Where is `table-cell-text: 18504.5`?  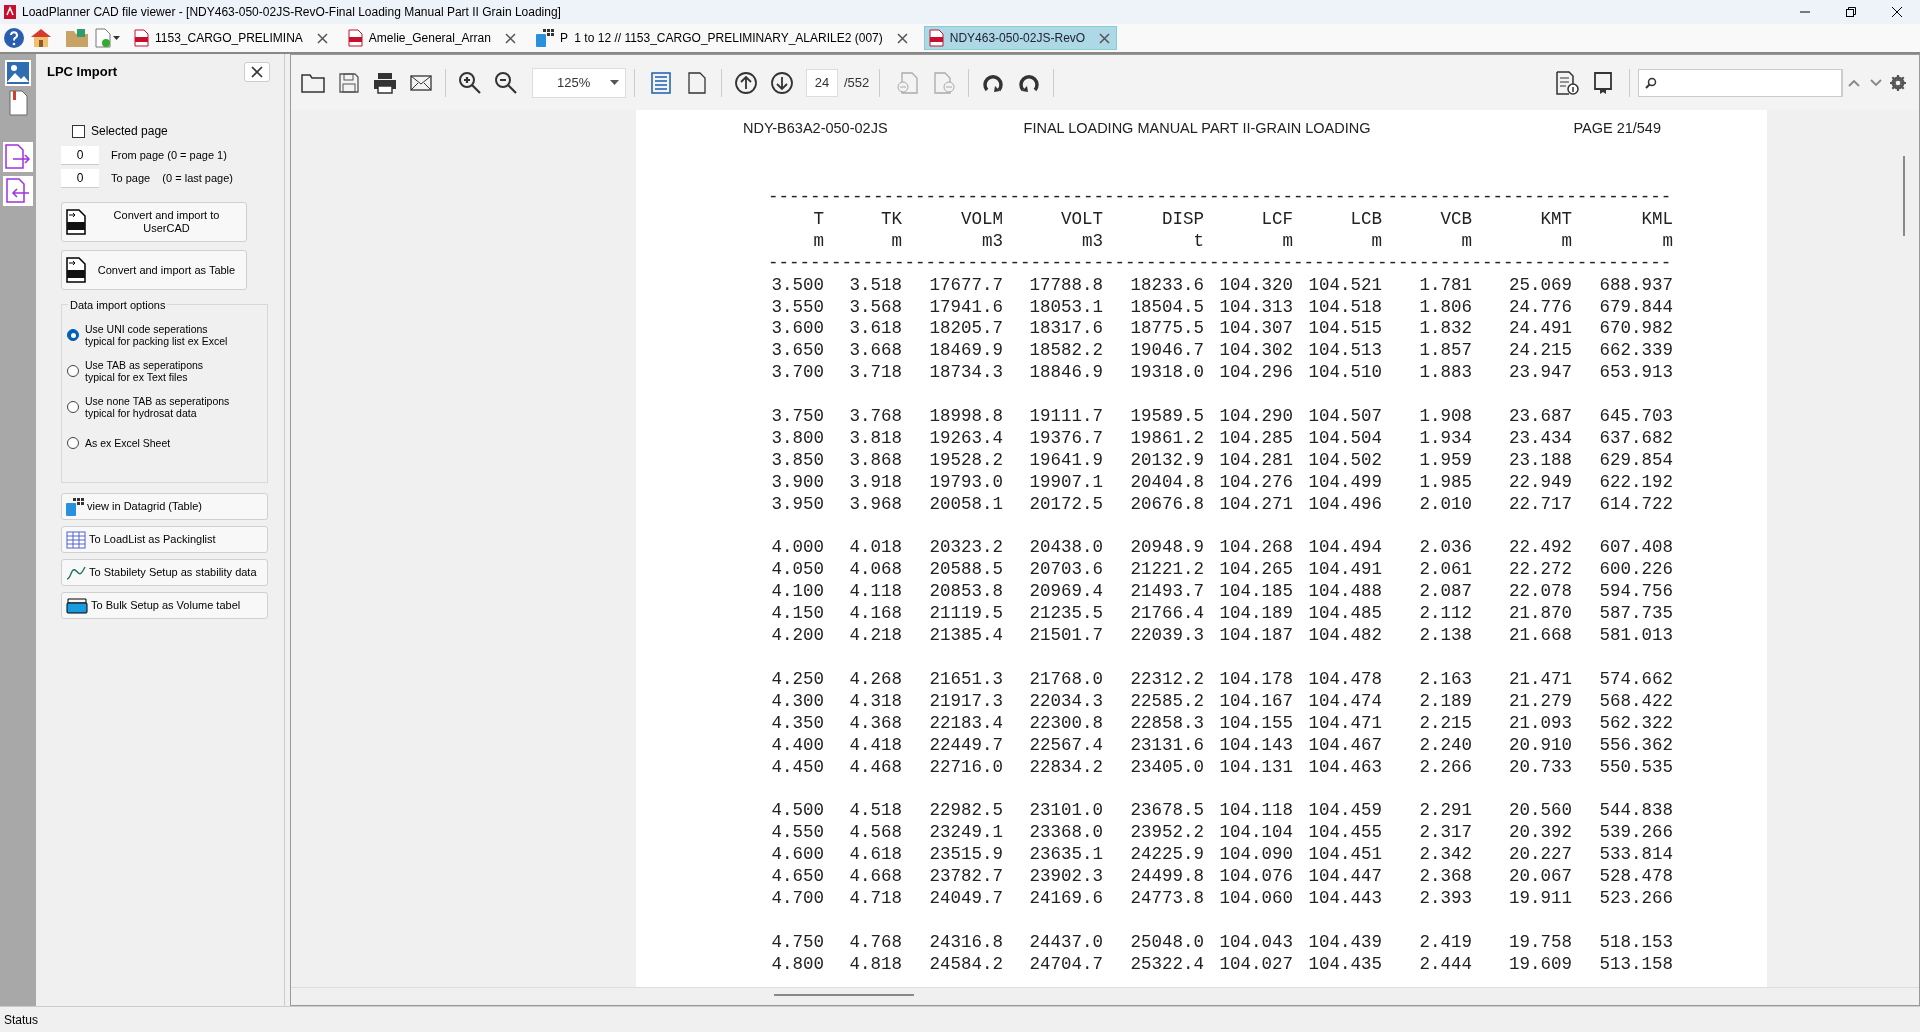 table-cell-text: 18504.5 is located at coordinates (1166, 307).